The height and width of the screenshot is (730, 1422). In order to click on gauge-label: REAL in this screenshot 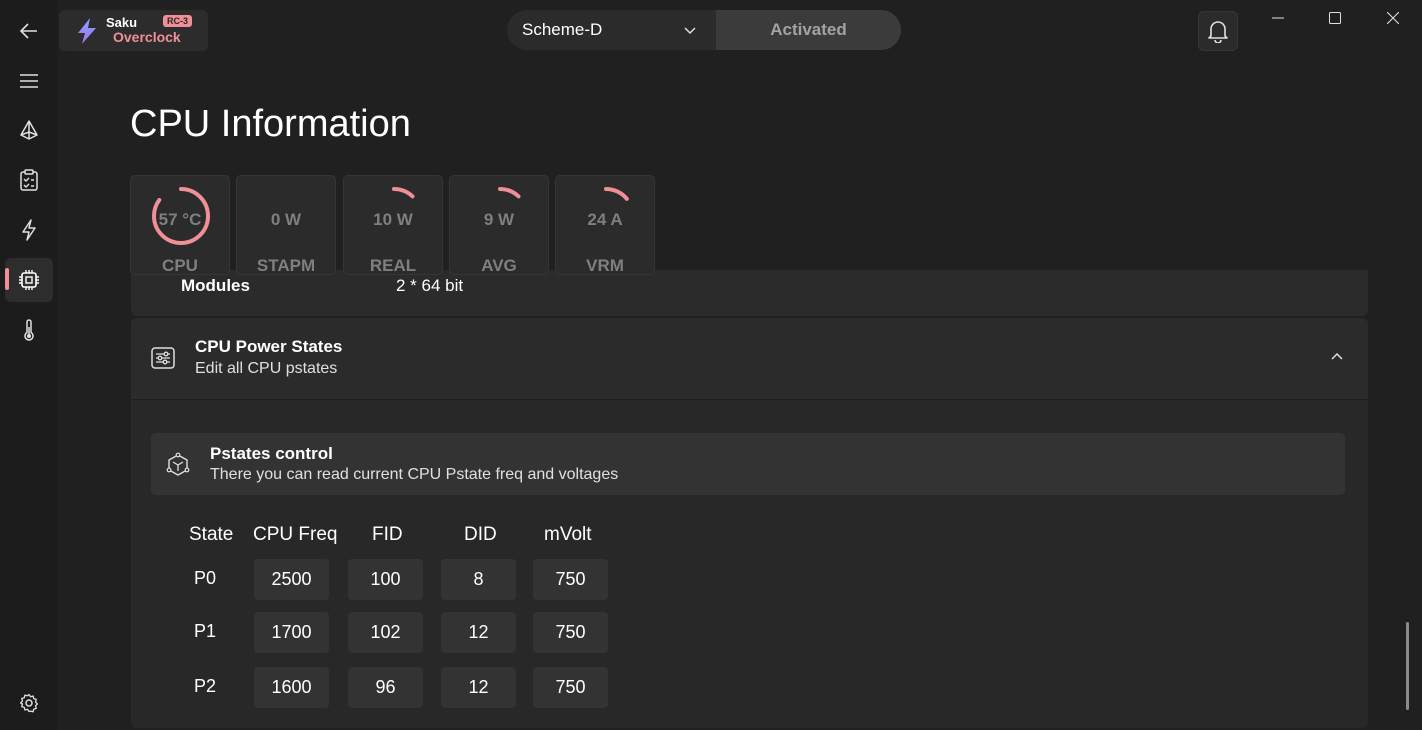, I will do `click(393, 265)`.